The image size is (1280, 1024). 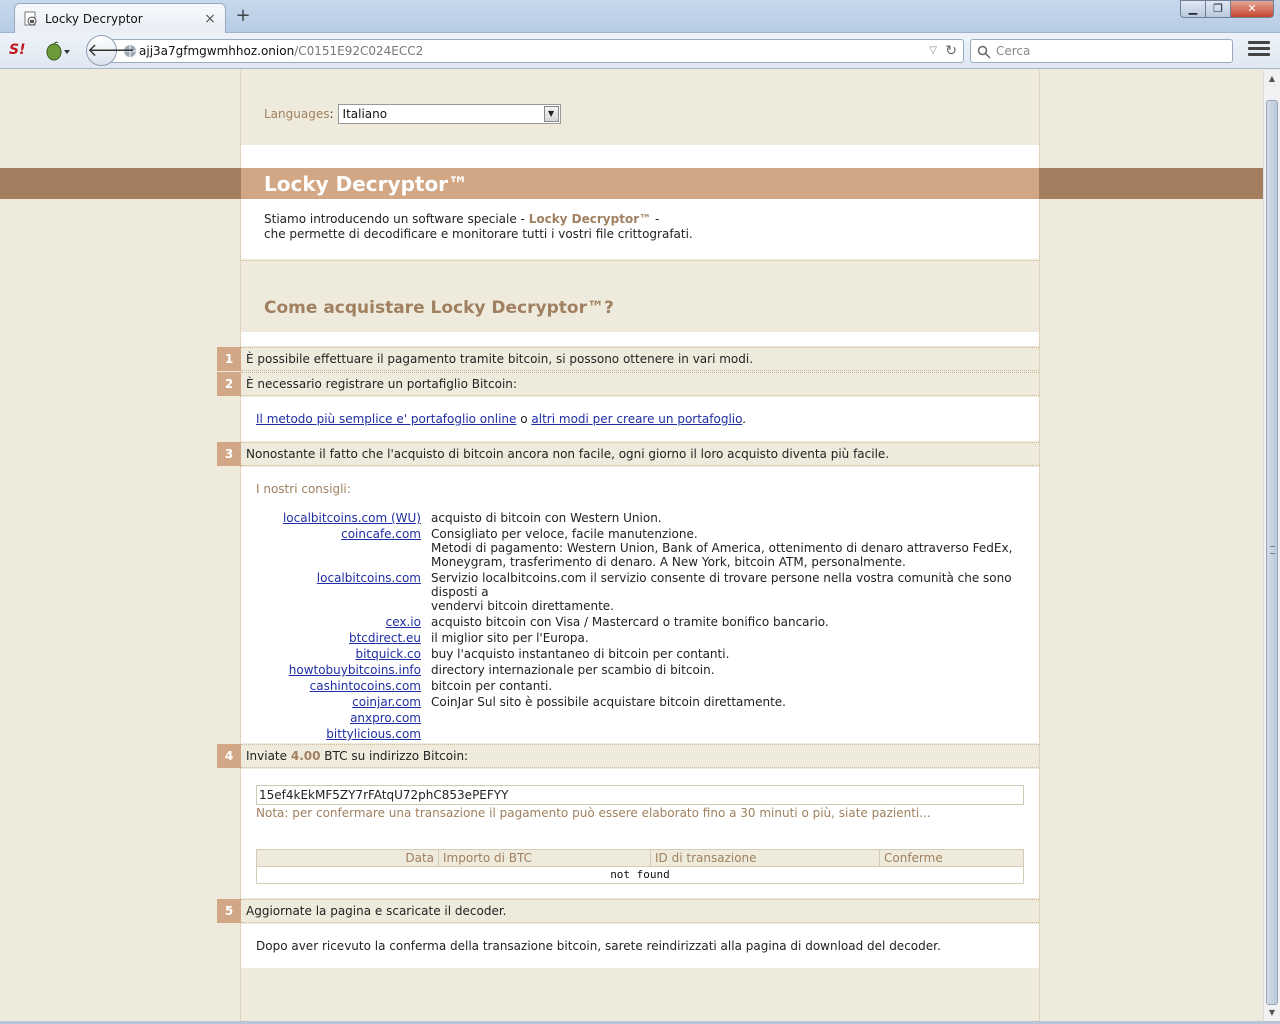 What do you see at coordinates (545, 858) in the screenshot?
I see `column-header: Importo di BTC` at bounding box center [545, 858].